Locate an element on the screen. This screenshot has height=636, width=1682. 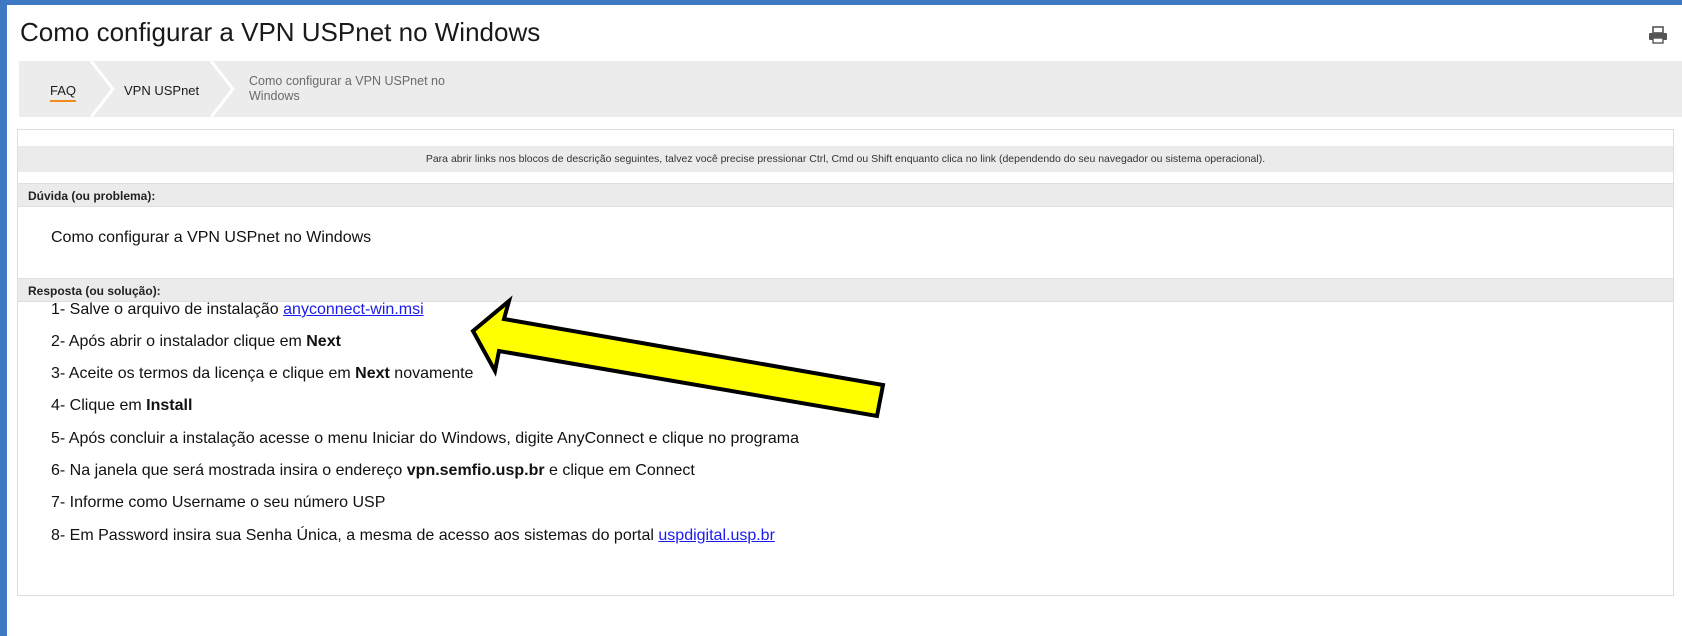
question-text: Como configurar a VPN USPnet no Windows is located at coordinates (211, 237).